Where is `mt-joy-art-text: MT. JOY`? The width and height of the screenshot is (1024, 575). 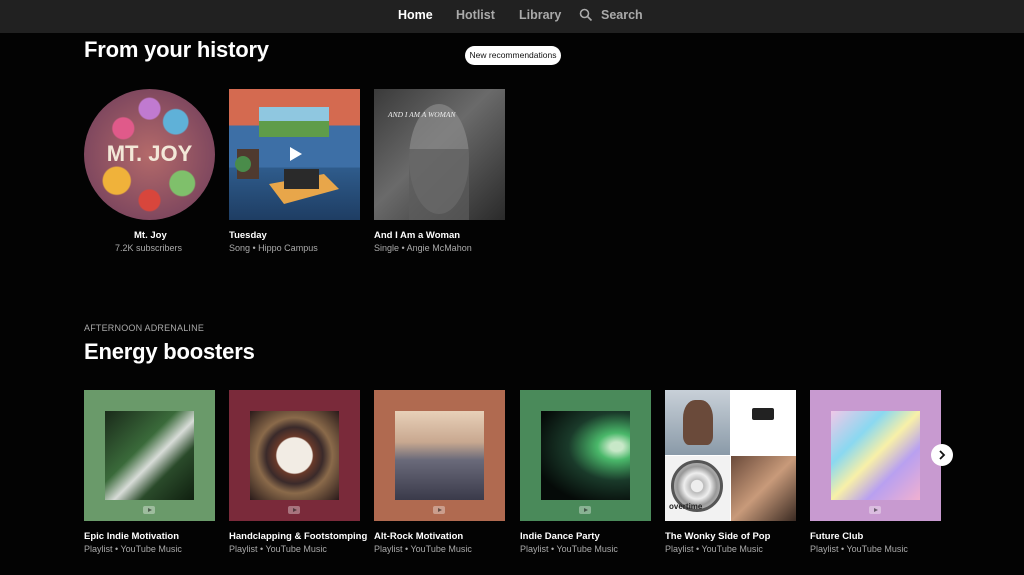
mt-joy-art-text: MT. JOY is located at coordinates (150, 153).